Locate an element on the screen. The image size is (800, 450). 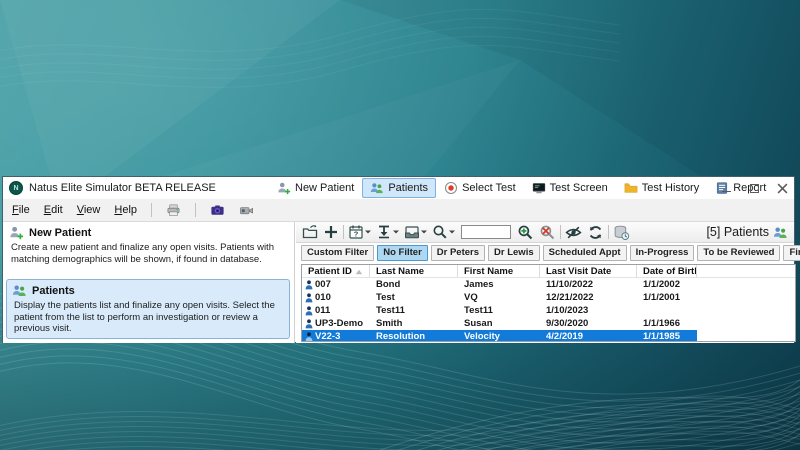
camera-icon is located at coordinates (217, 210).